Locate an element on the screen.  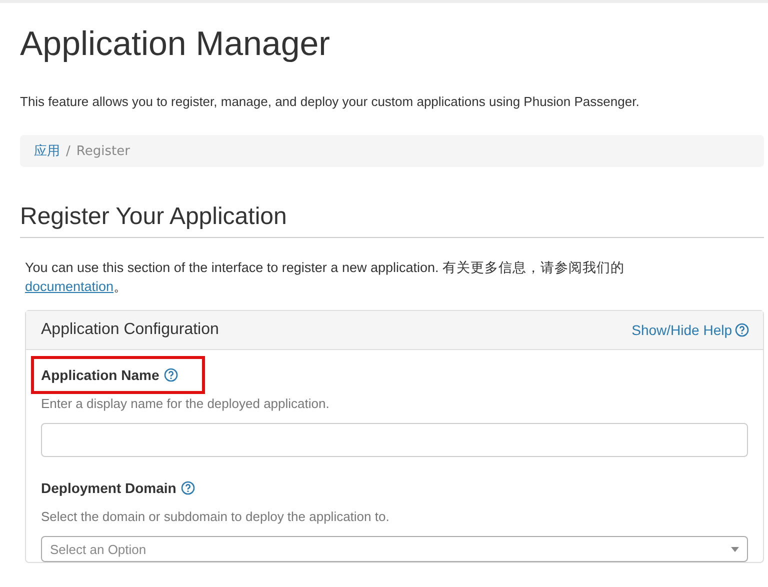
page-title: Application Manager is located at coordinates (175, 44).